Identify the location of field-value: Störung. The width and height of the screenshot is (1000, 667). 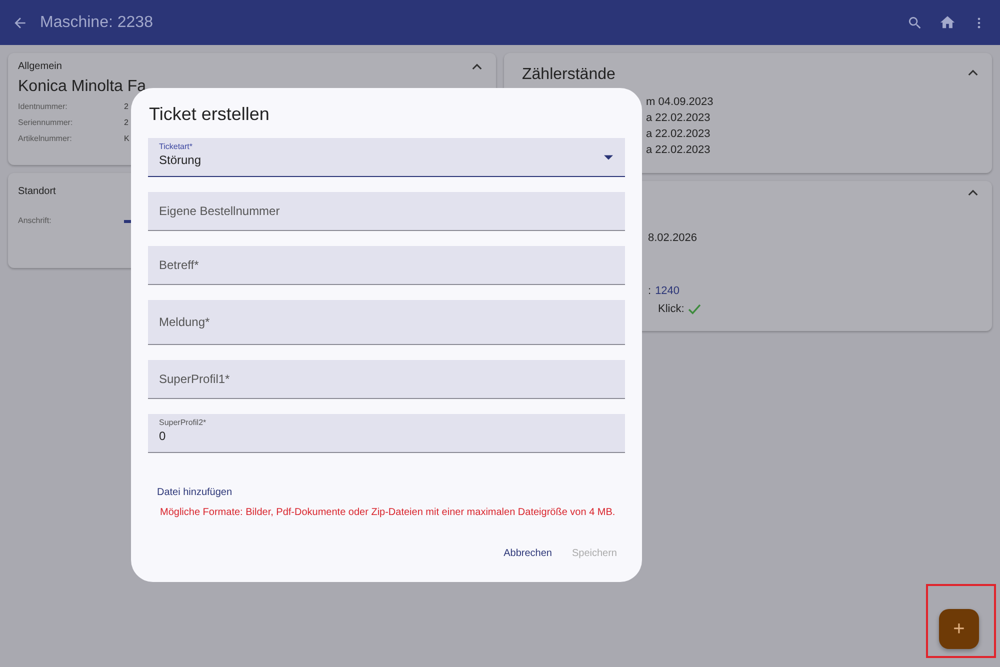
(180, 160).